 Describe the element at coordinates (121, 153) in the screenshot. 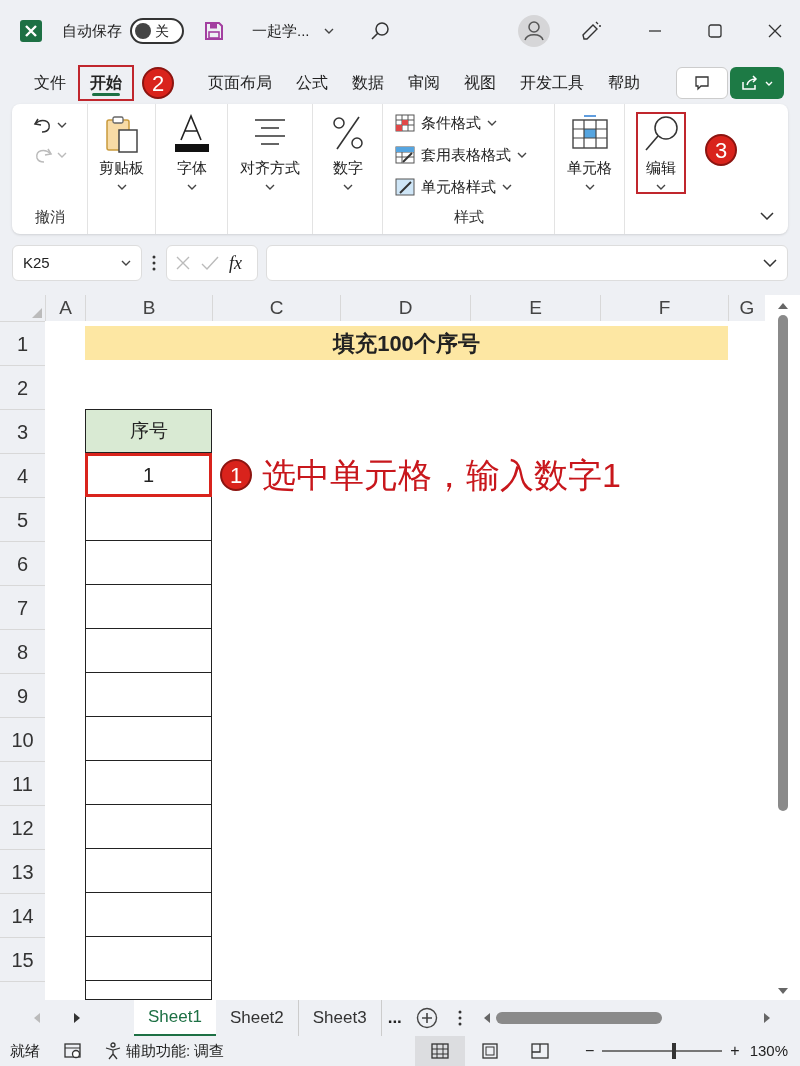

I see `ribbon-button: 剪贴板` at that location.